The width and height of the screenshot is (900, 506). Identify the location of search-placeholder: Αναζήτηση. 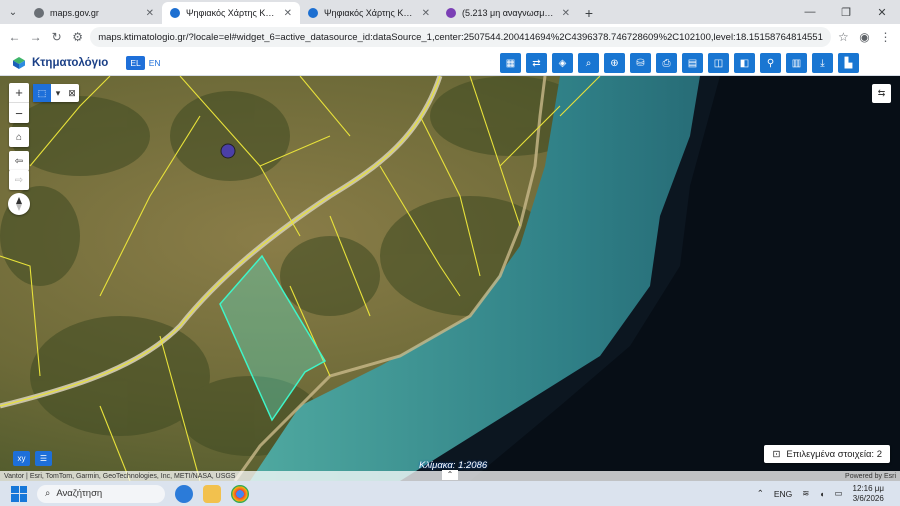
(79, 493).